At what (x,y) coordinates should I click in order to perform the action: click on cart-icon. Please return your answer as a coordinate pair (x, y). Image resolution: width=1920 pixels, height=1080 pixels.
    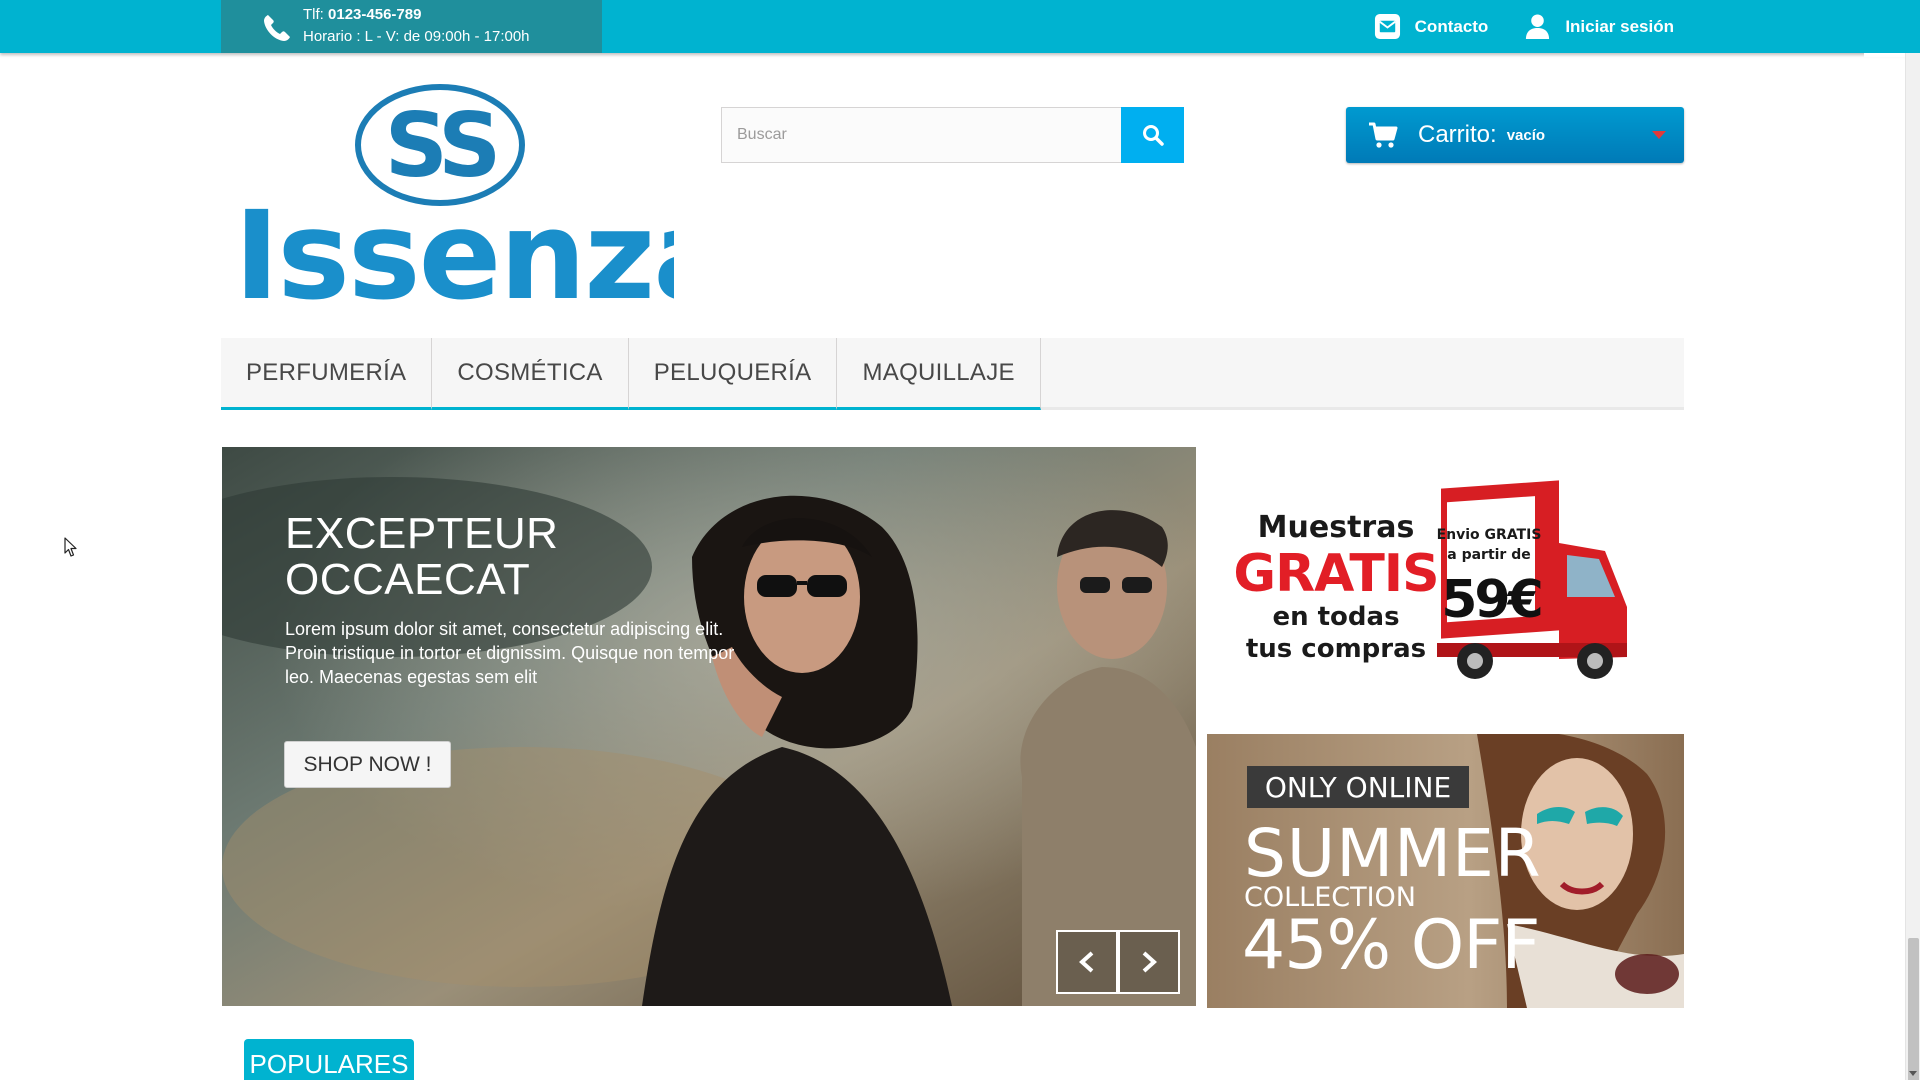
    Looking at the image, I should click on (1383, 135).